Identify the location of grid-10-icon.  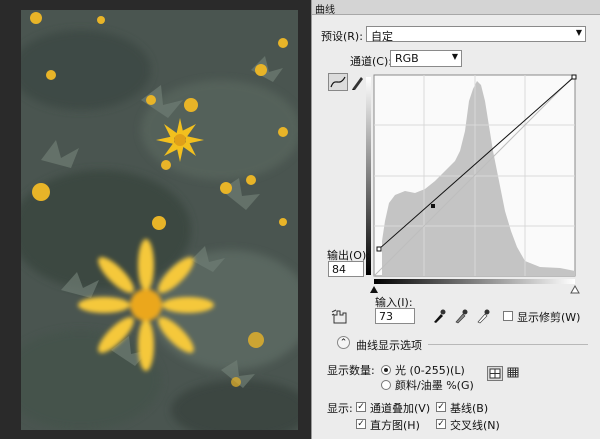
(513, 373).